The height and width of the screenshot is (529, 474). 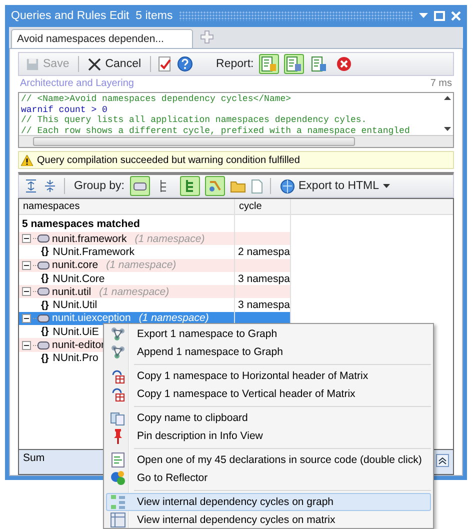 What do you see at coordinates (118, 478) in the screenshot?
I see `reflector-icon` at bounding box center [118, 478].